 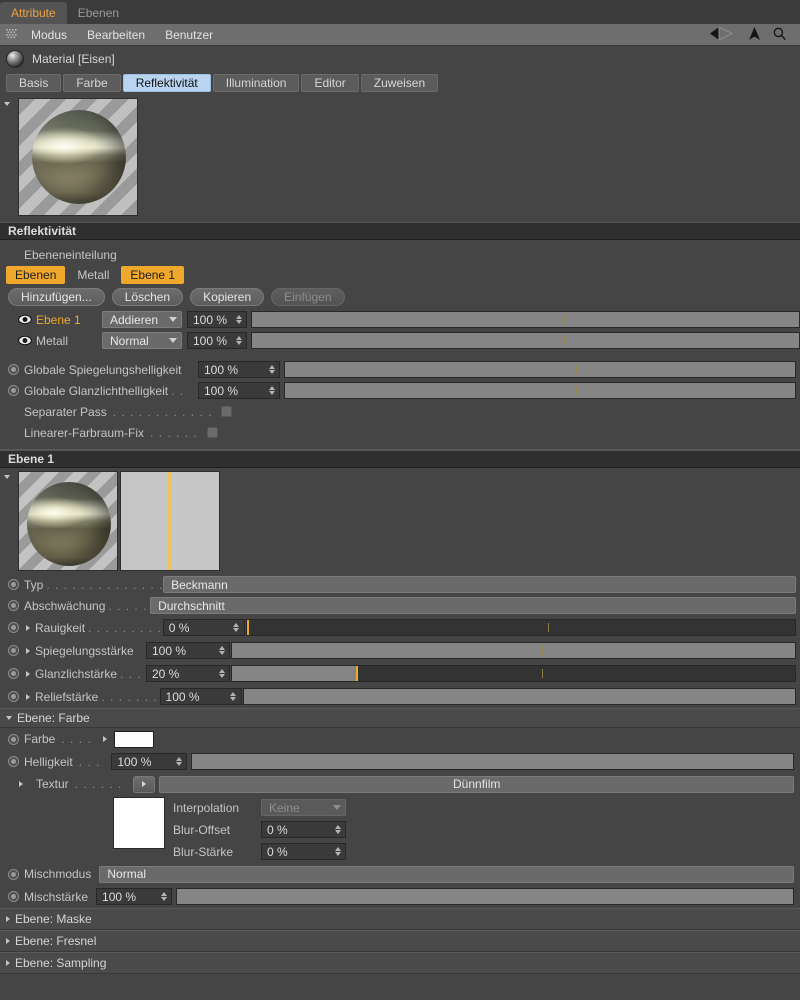 What do you see at coordinates (153, 274) in the screenshot?
I see `chip-ebene-1: Ebene 1` at bounding box center [153, 274].